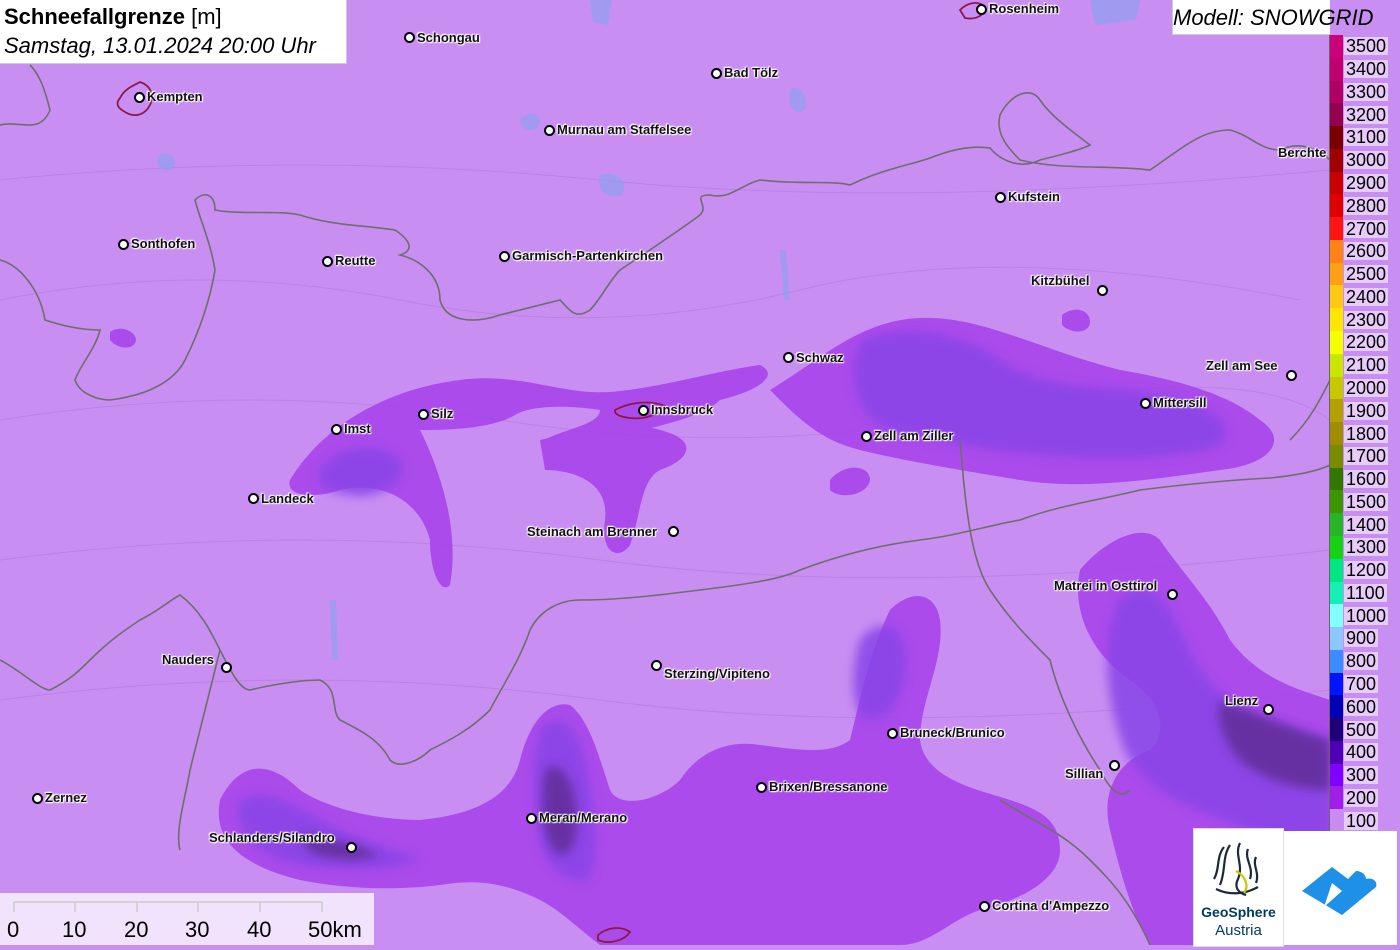  Describe the element at coordinates (1366, 160) in the screenshot. I see `legend-label: 3000` at that location.